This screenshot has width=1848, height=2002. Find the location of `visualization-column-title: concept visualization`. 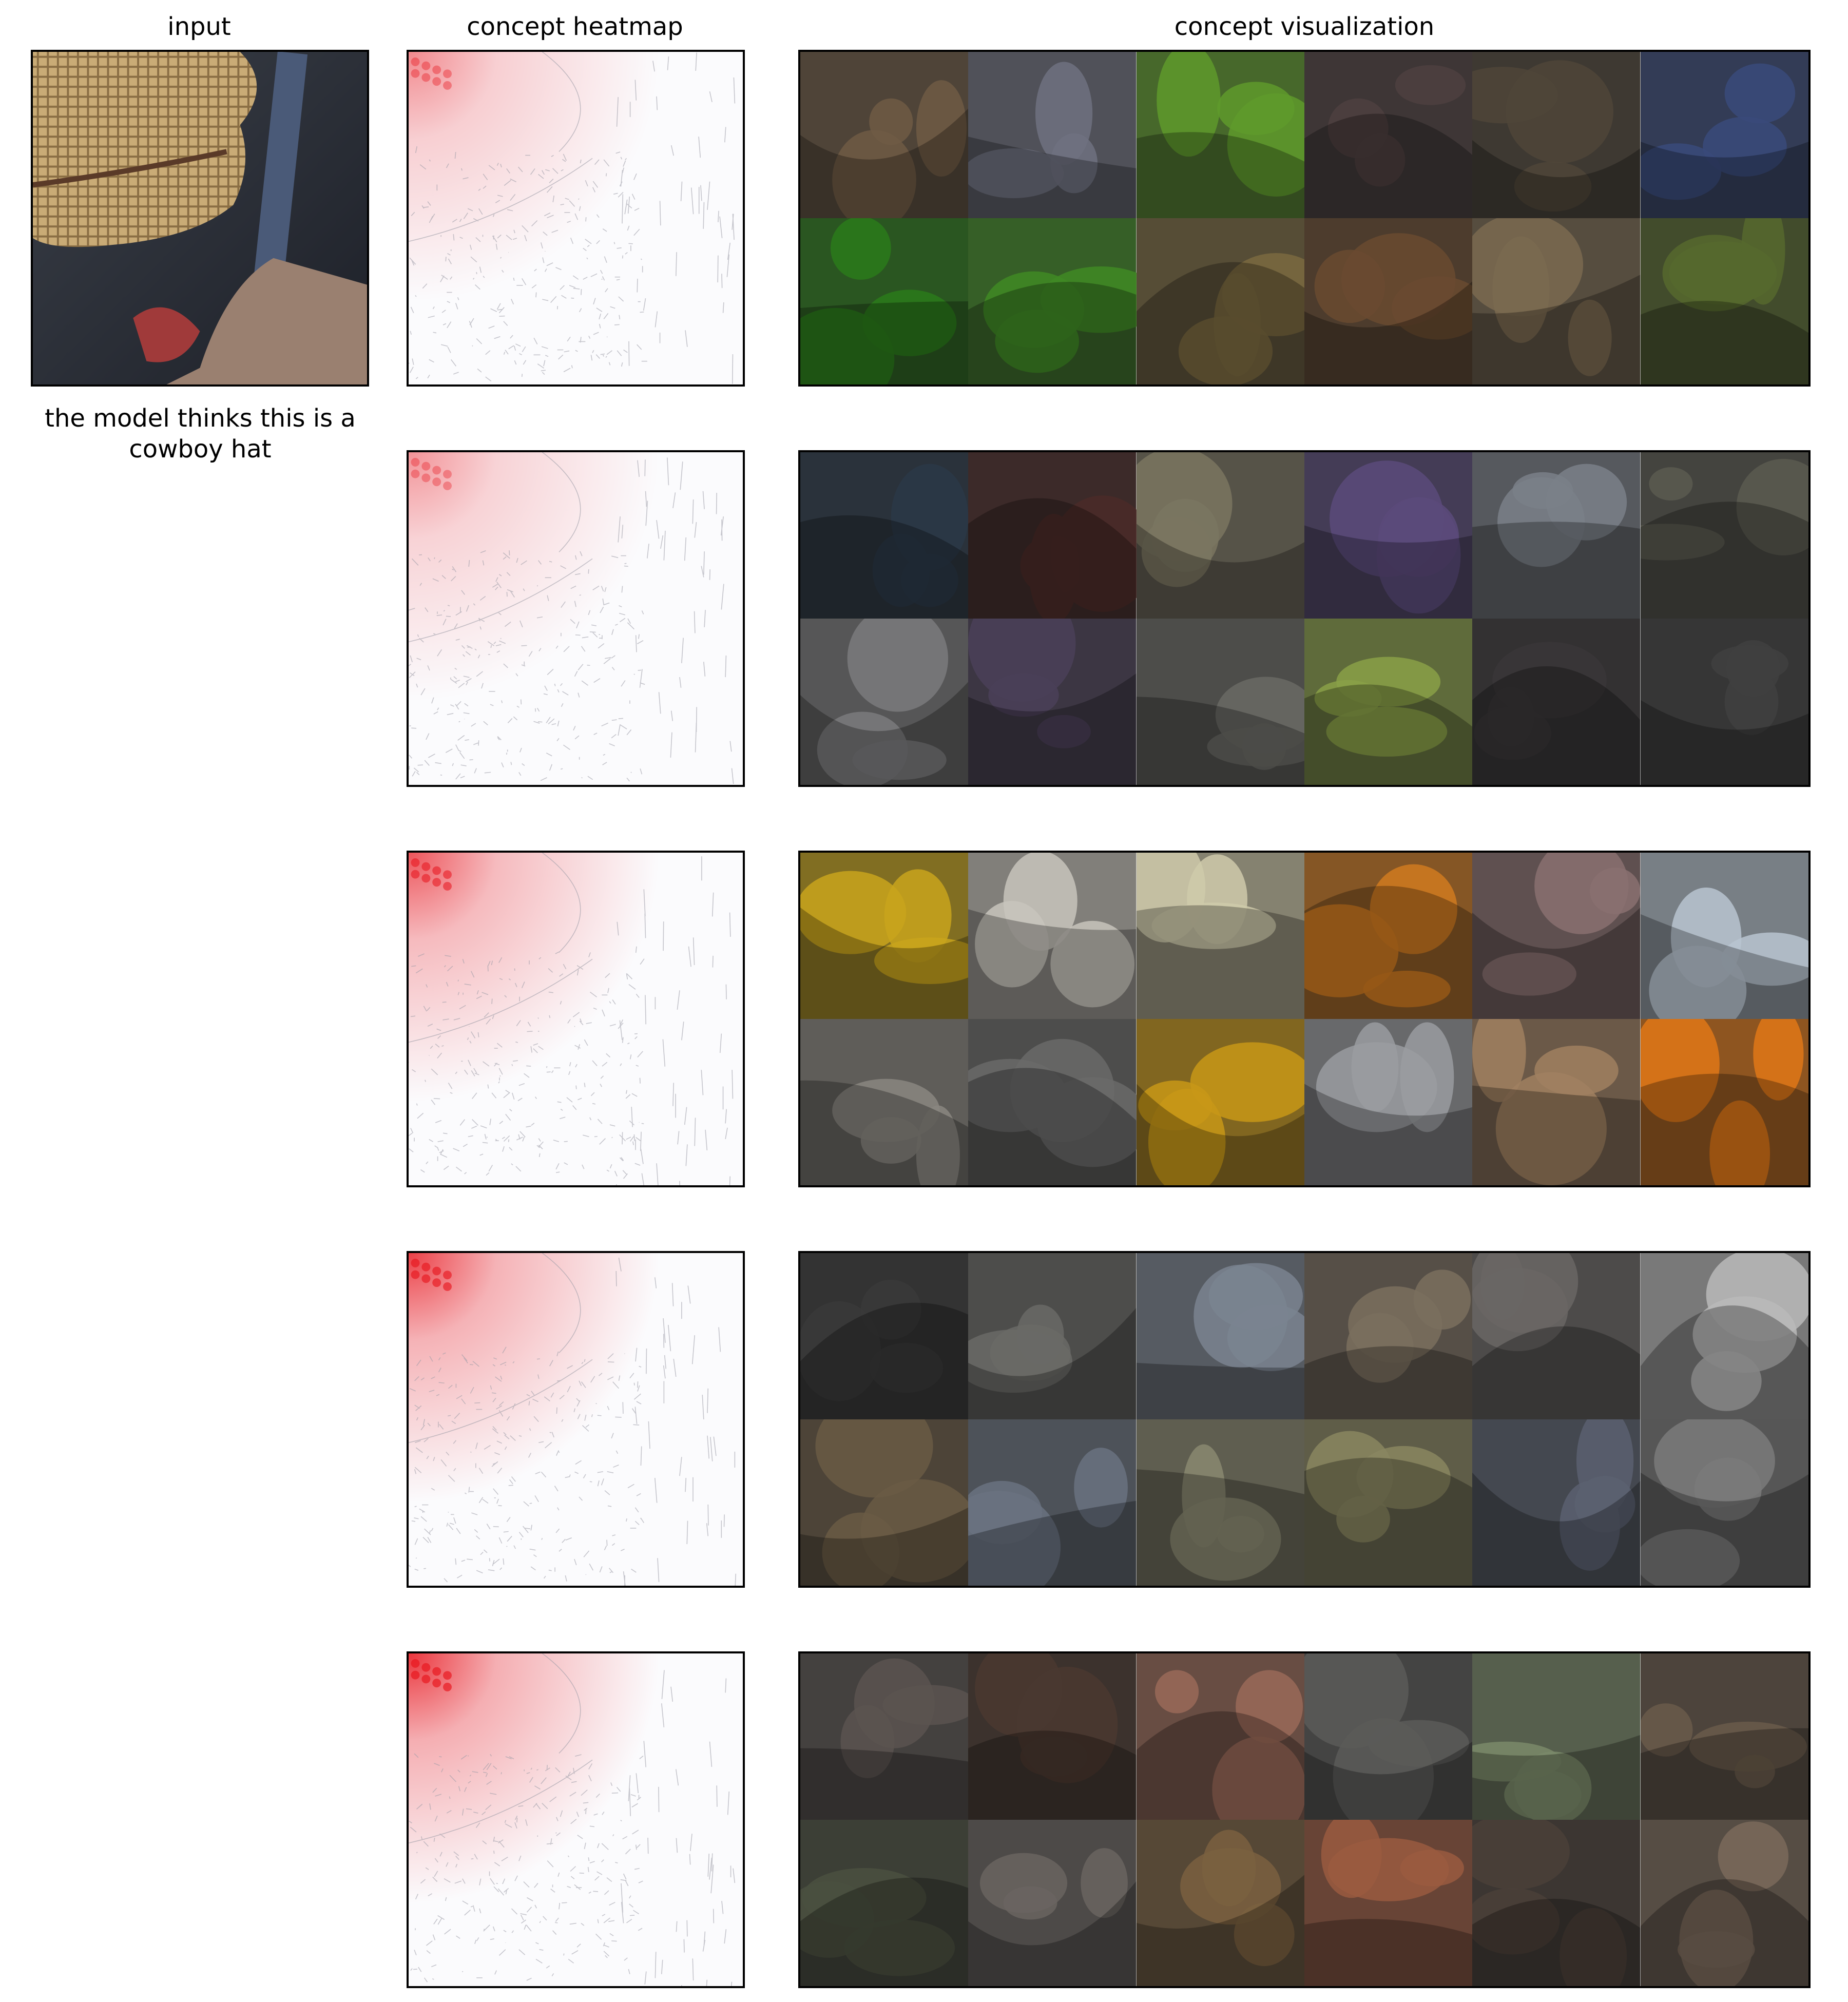

visualization-column-title: concept visualization is located at coordinates (1304, 26).